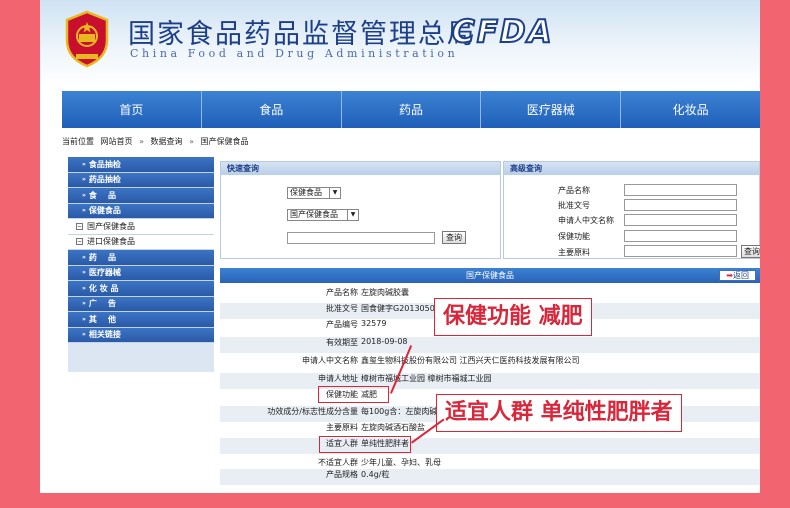 This screenshot has height=508, width=790. I want to click on row-value: 左旋肉碱胶囊, so click(385, 292).